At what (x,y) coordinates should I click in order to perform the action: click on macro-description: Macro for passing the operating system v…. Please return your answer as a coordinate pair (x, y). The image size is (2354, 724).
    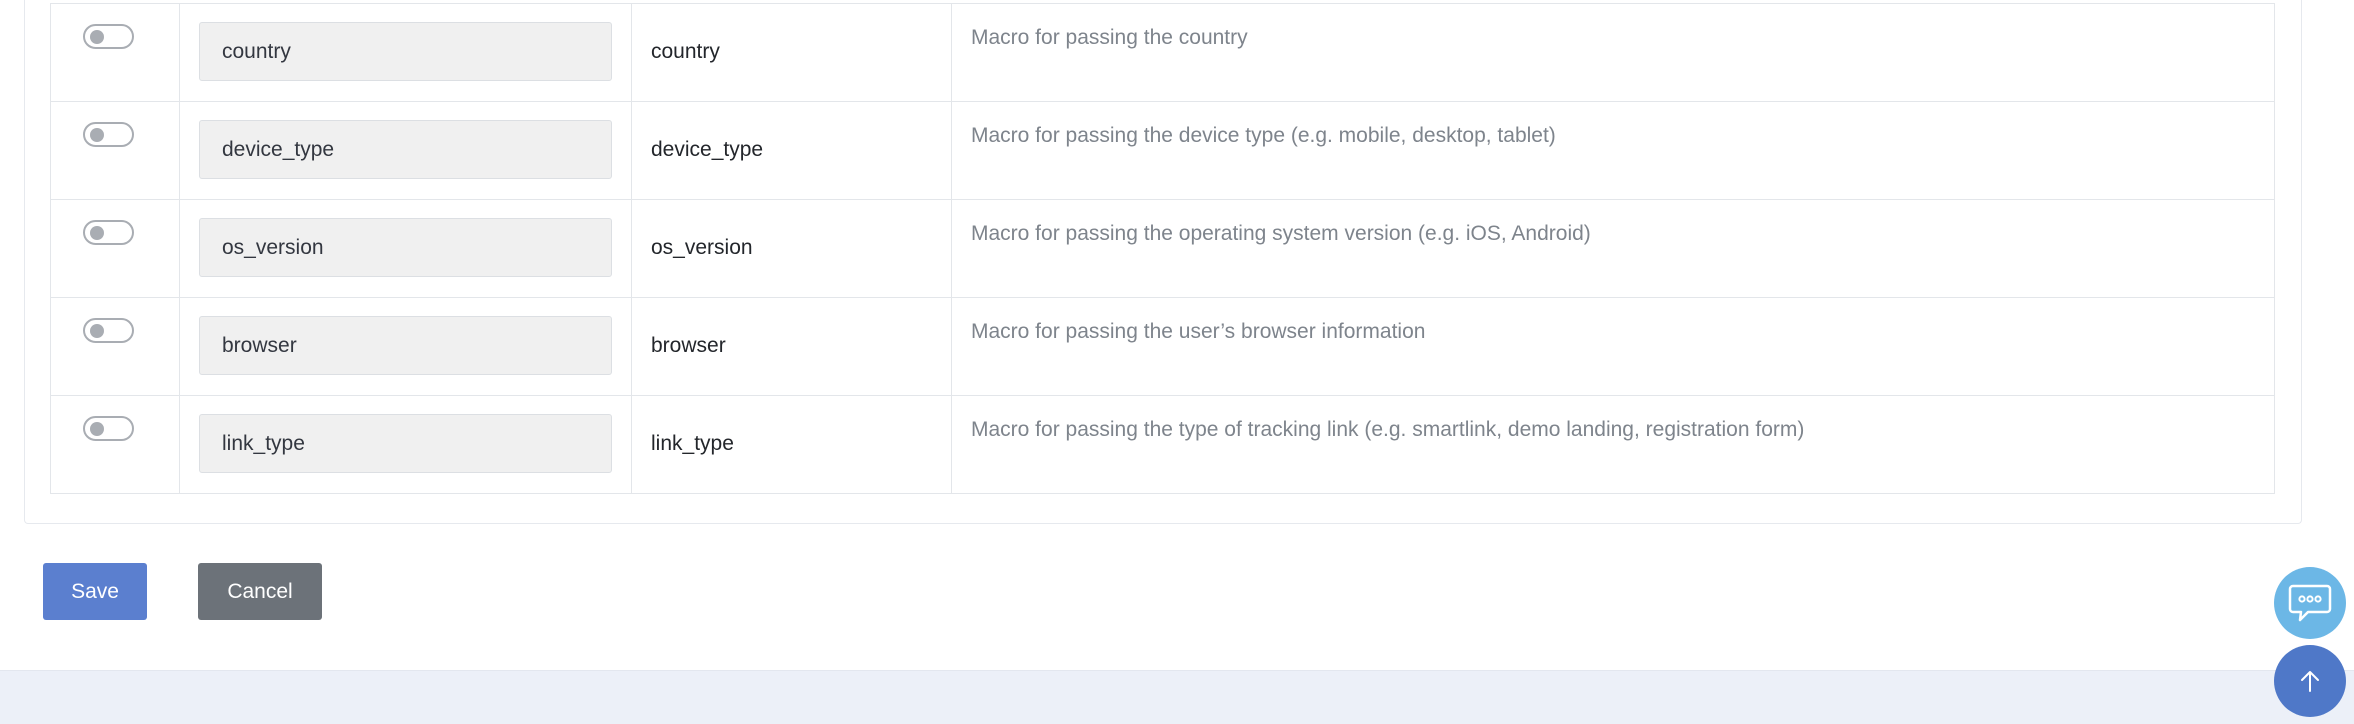
    Looking at the image, I should click on (1281, 233).